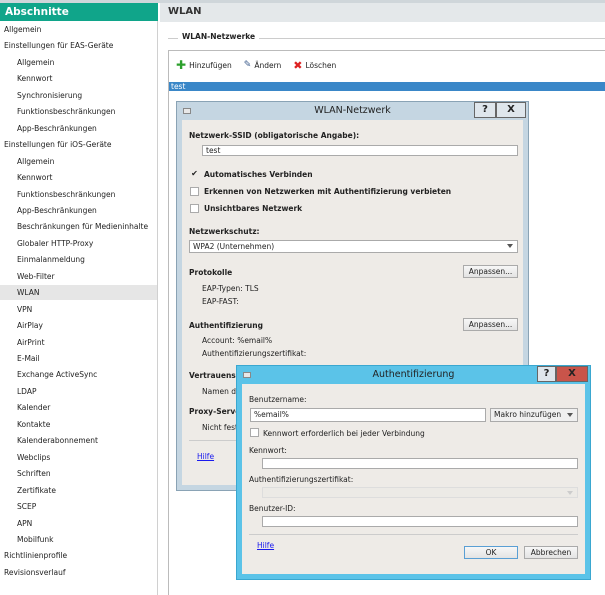 The image size is (605, 595). I want to click on protocols-label: Protokolle, so click(211, 272).